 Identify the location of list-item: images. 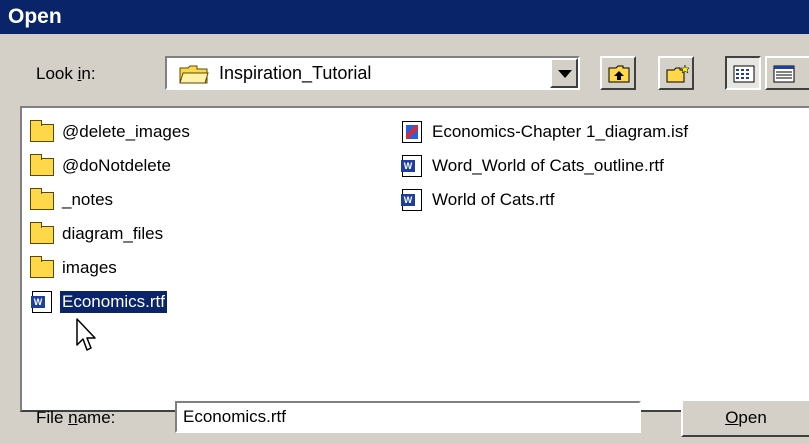
(74, 268).